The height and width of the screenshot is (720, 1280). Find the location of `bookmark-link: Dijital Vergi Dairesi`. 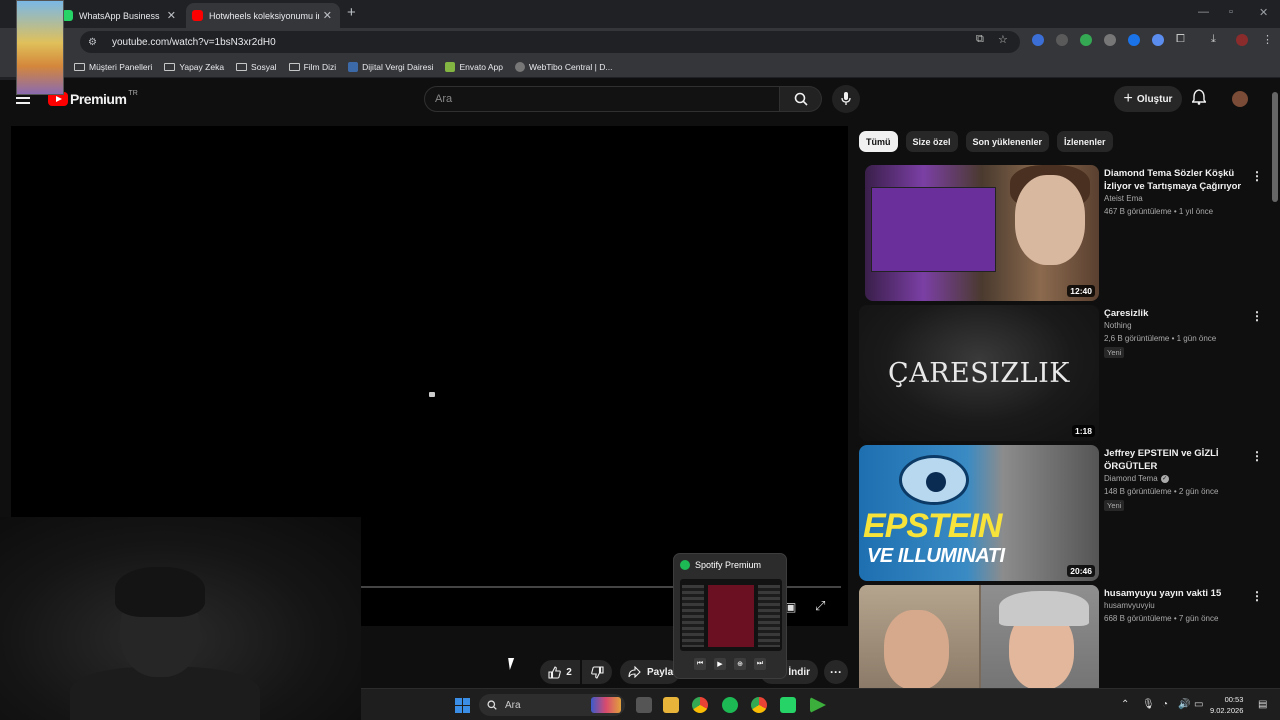

bookmark-link: Dijital Vergi Dairesi is located at coordinates (390, 66).